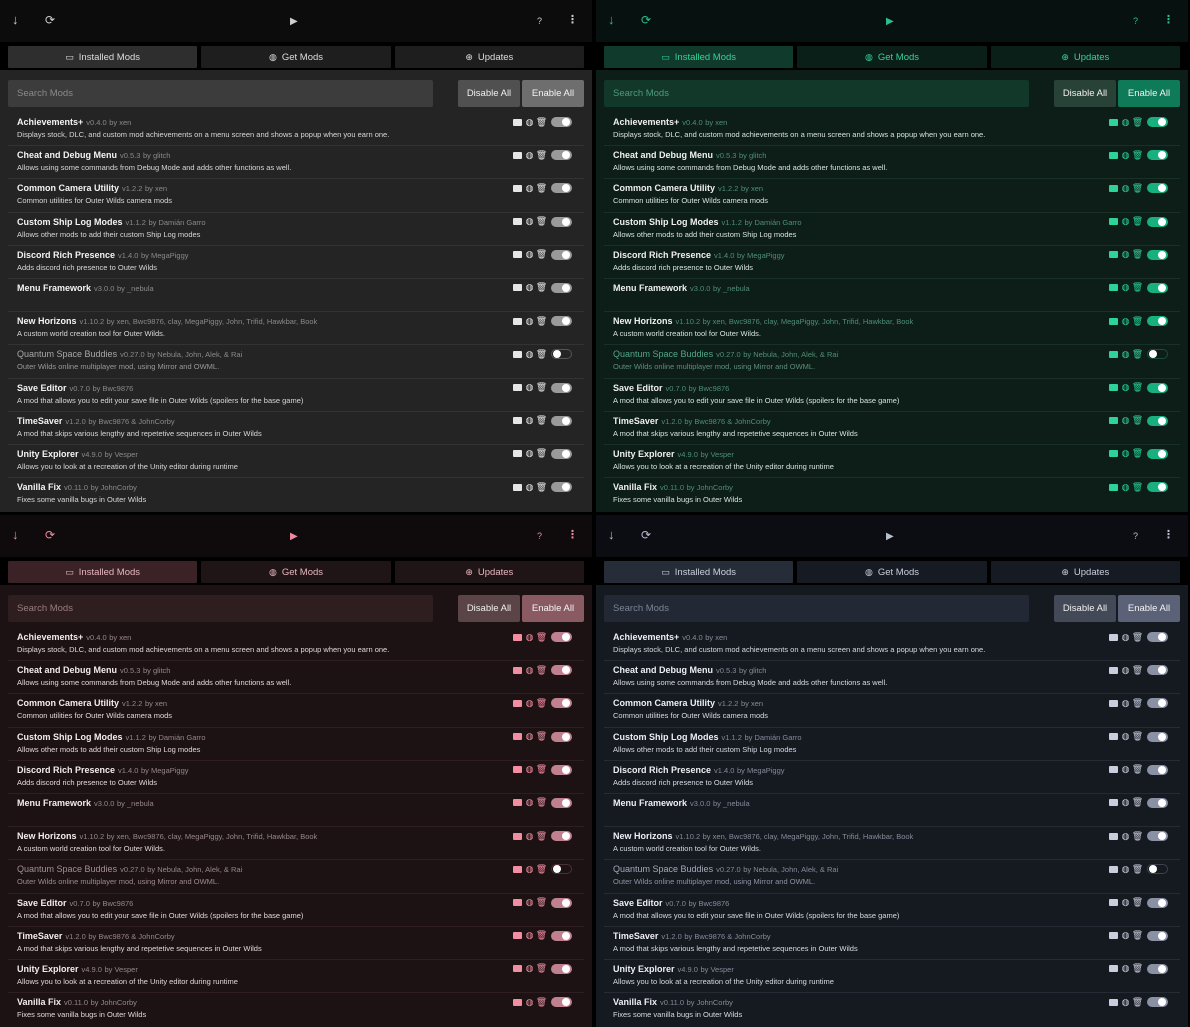  Describe the element at coordinates (50, 20) in the screenshot. I see `refresh-icon: ⟳` at that location.